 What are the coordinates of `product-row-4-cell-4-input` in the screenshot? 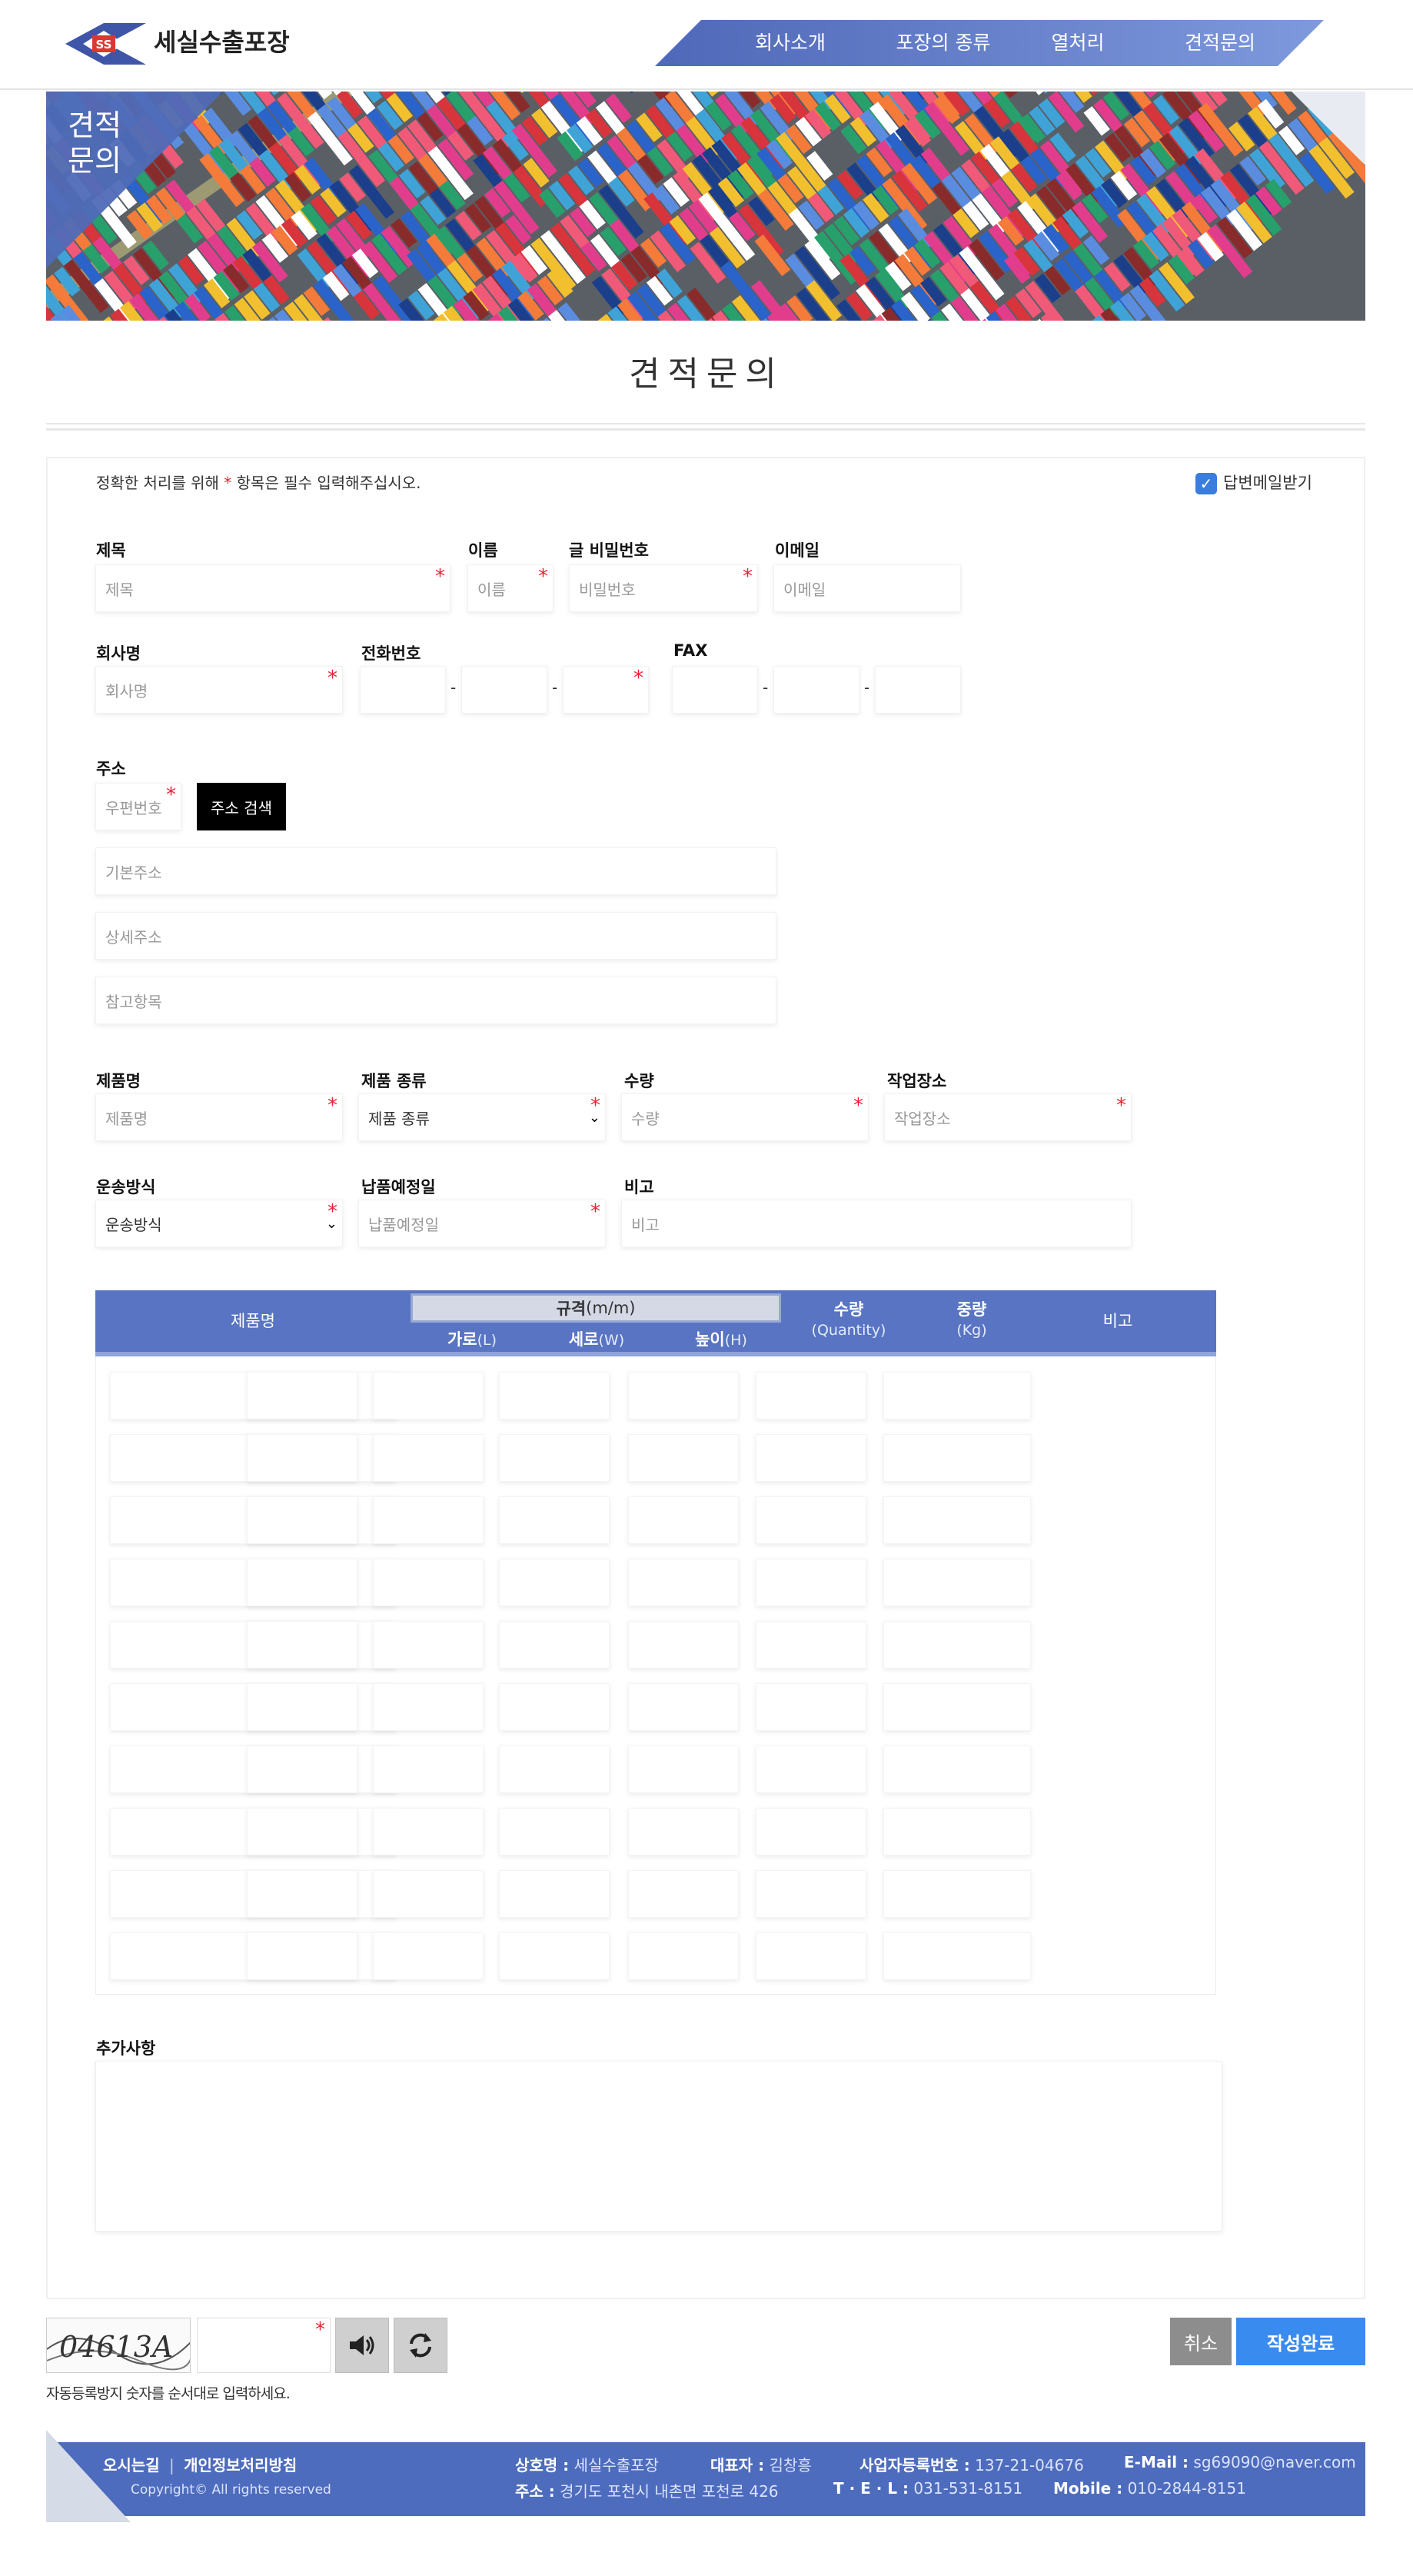 It's located at (554, 1582).